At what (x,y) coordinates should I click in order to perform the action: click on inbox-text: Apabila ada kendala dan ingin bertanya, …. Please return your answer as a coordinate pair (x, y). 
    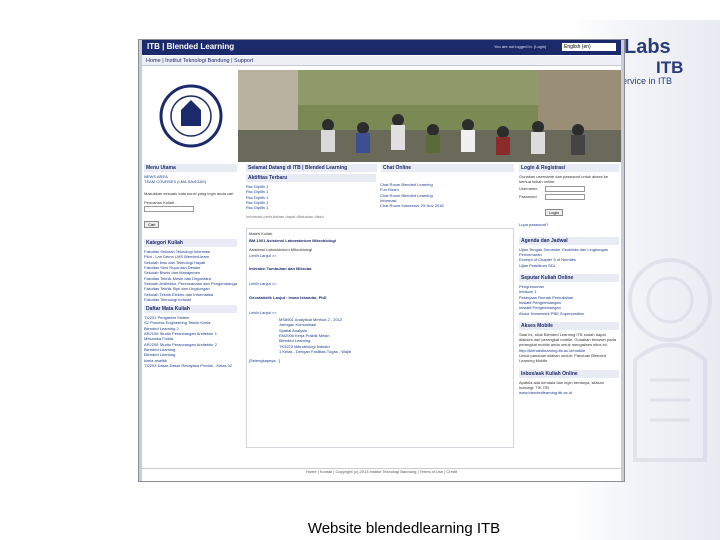
    Looking at the image, I should click on (561, 384).